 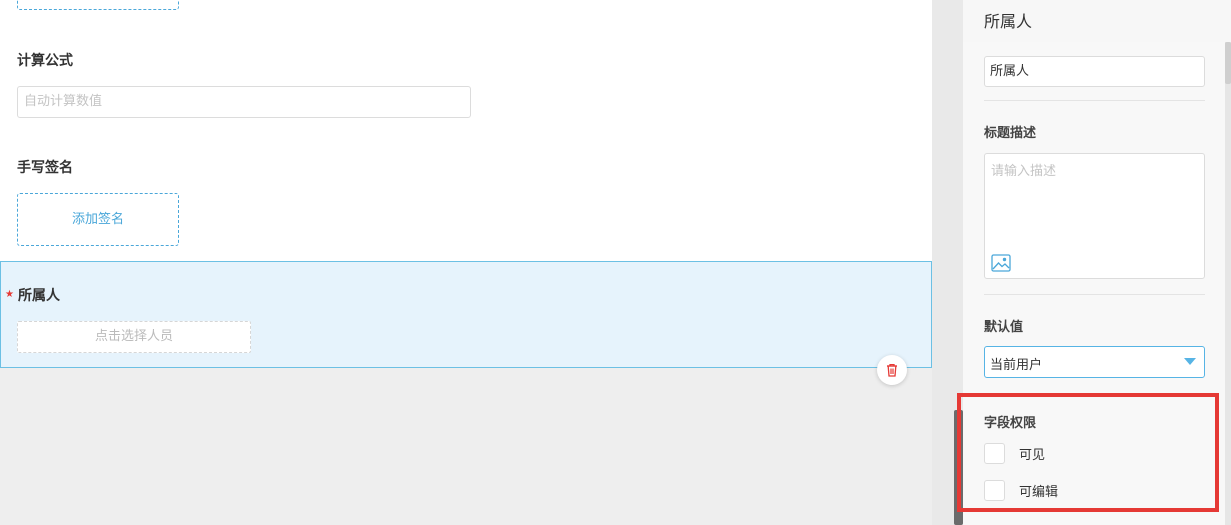 I want to click on canvas-scrollbar, so click(x=958, y=467).